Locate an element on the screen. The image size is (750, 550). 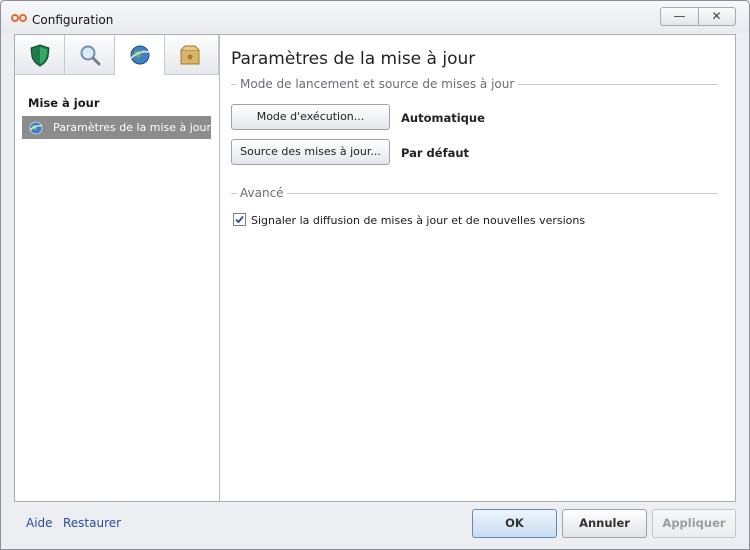
group-header-advanced: Avancé is located at coordinates (474, 193).